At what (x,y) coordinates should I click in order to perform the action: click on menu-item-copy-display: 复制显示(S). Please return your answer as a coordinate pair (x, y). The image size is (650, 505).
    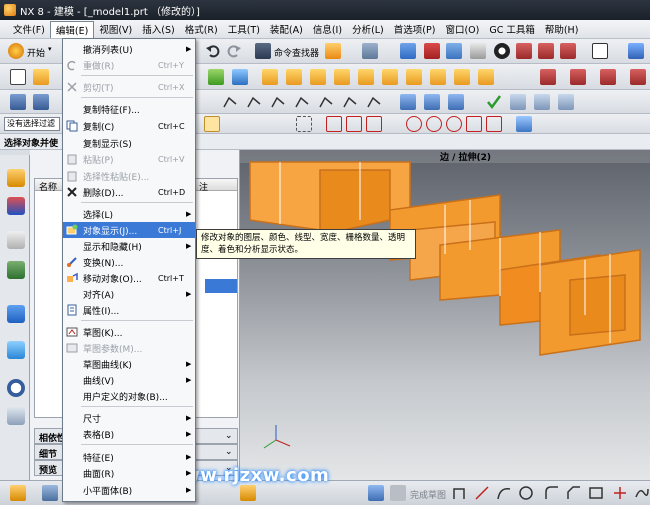
    Looking at the image, I should click on (129, 143).